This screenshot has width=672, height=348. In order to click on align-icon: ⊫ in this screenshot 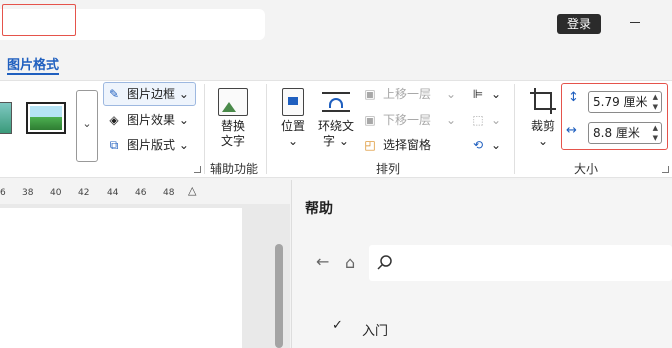, I will do `click(478, 94)`.